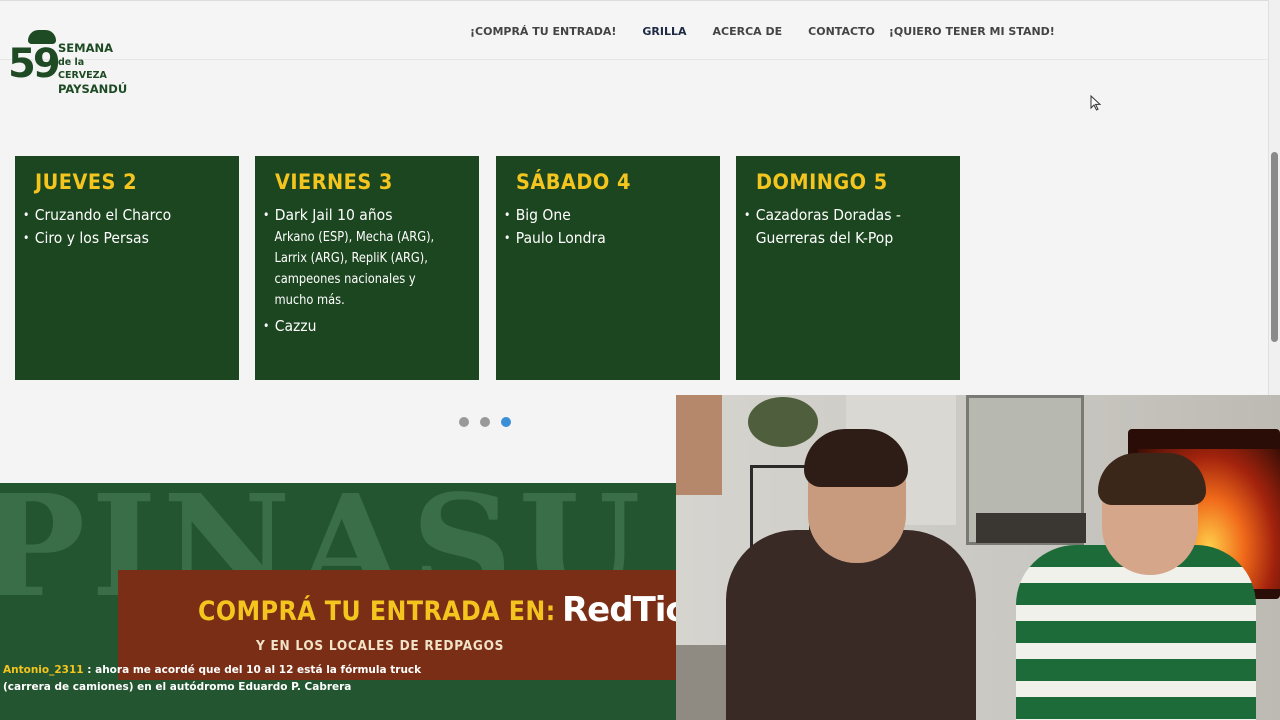  I want to click on site-logo: 59 SEMANA de la CERVEZA PAYSANDÚ, so click(68, 62).